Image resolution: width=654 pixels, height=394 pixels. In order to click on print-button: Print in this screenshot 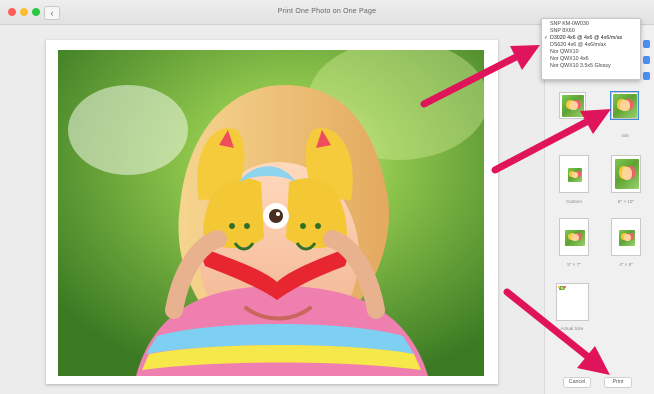, I will do `click(618, 382)`.